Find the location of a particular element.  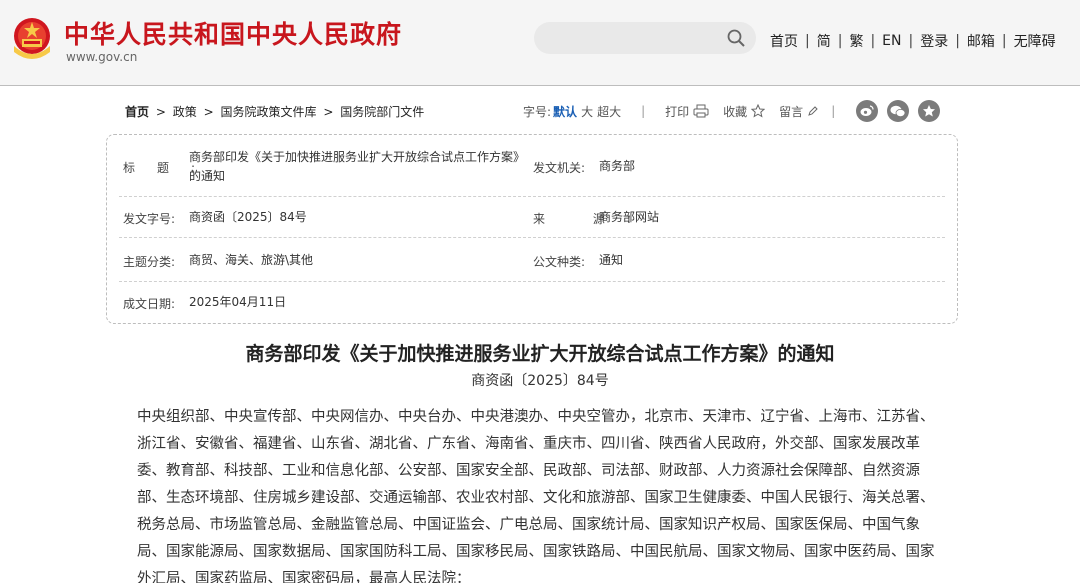

font-default-button: 默认 is located at coordinates (565, 111).